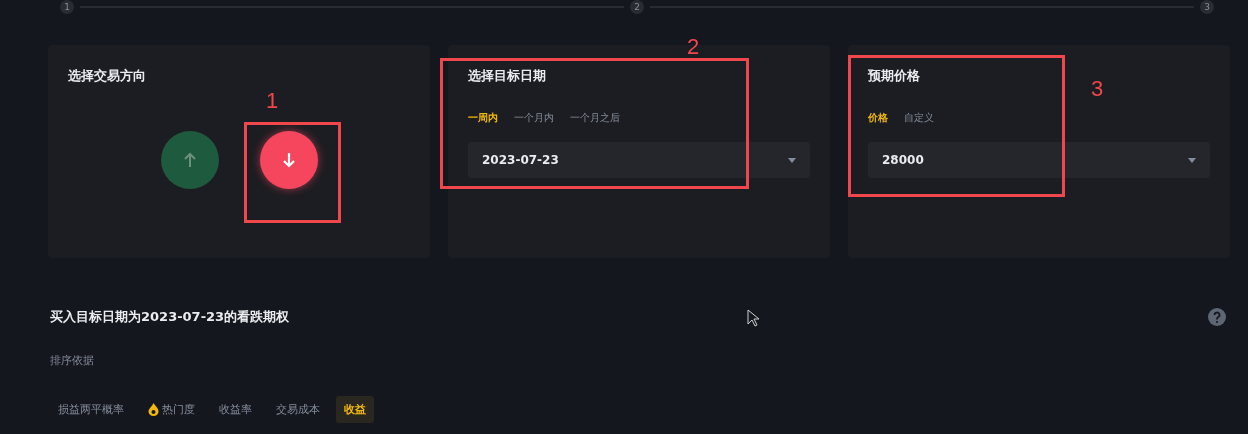  I want to click on filter-tab: 一个月之后, so click(595, 118).